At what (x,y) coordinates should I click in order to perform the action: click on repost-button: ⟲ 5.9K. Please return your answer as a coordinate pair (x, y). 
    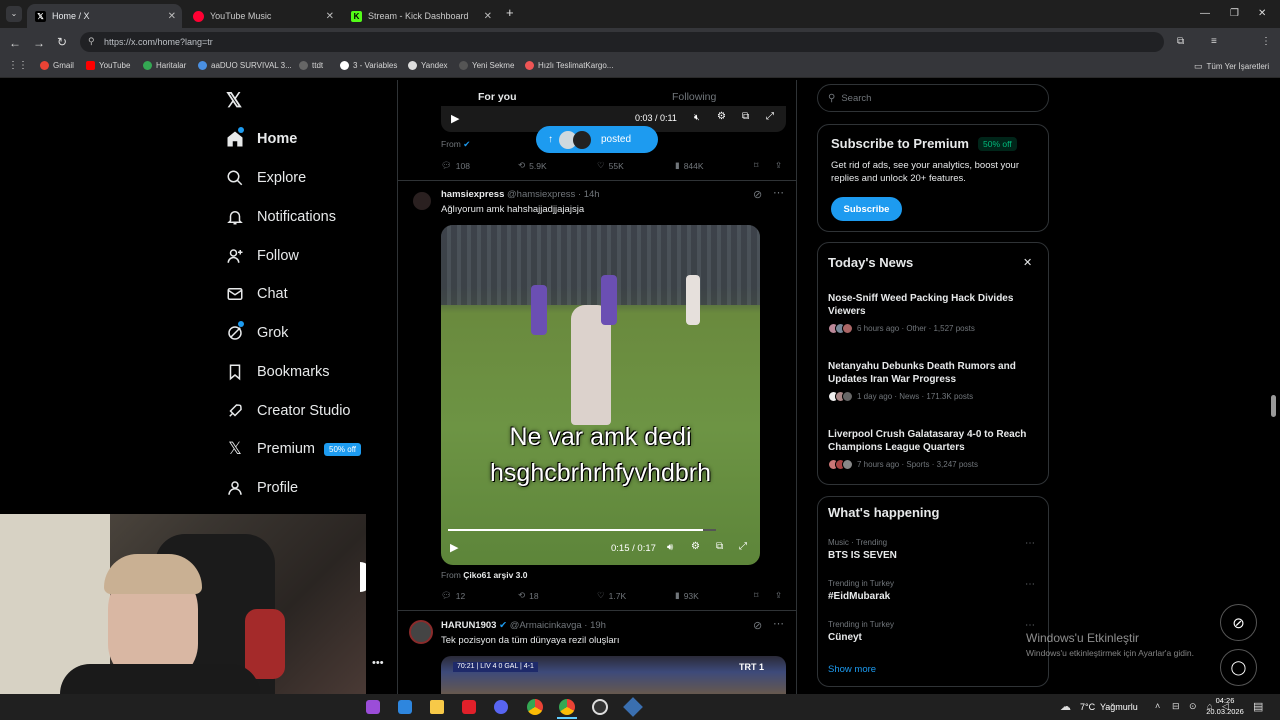
    Looking at the image, I should click on (532, 165).